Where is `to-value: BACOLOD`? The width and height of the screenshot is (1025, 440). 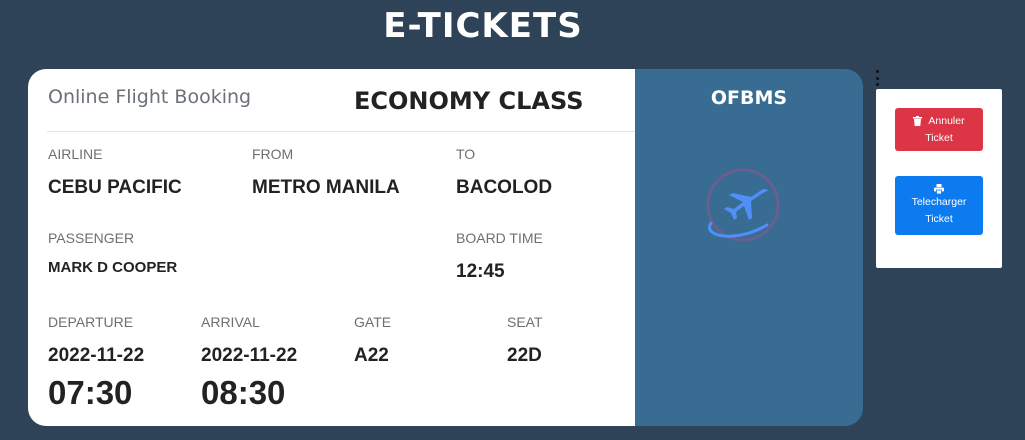 to-value: BACOLOD is located at coordinates (504, 187).